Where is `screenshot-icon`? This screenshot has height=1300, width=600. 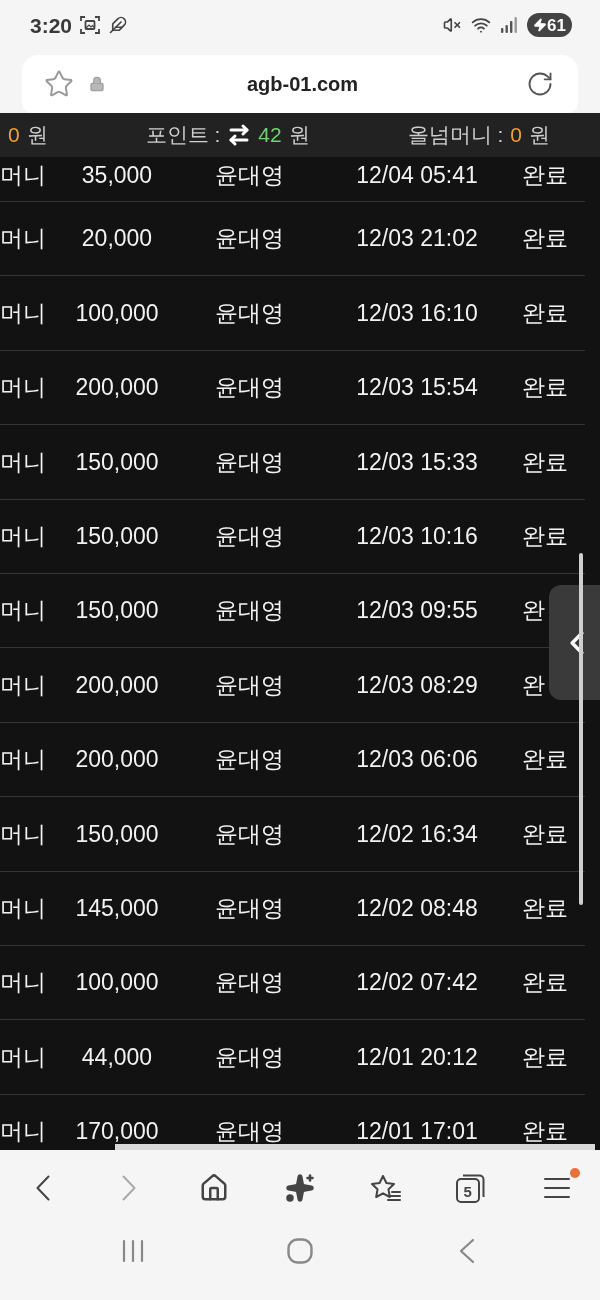
screenshot-icon is located at coordinates (90, 25).